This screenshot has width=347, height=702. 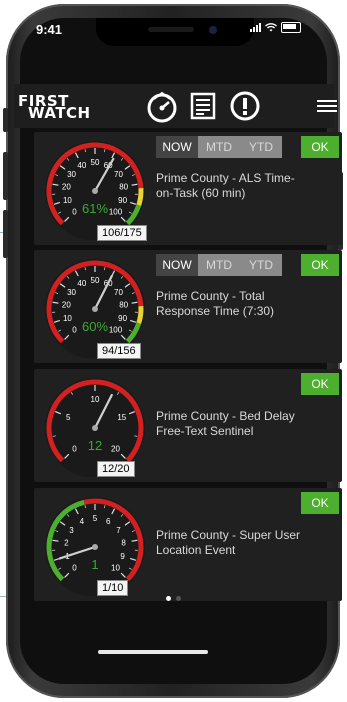 I want to click on home-indicator, so click(x=153, y=652).